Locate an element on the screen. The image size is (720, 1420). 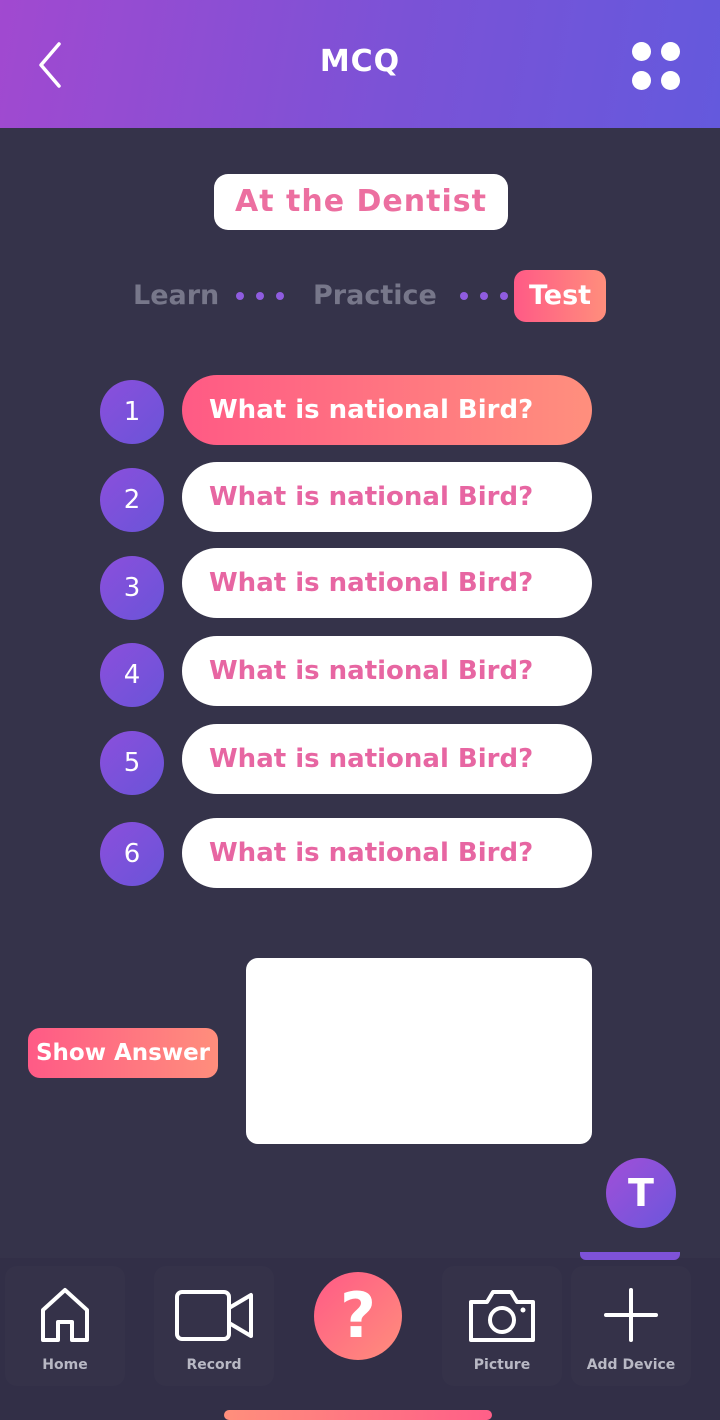
active-nav-indicator is located at coordinates (630, 1256).